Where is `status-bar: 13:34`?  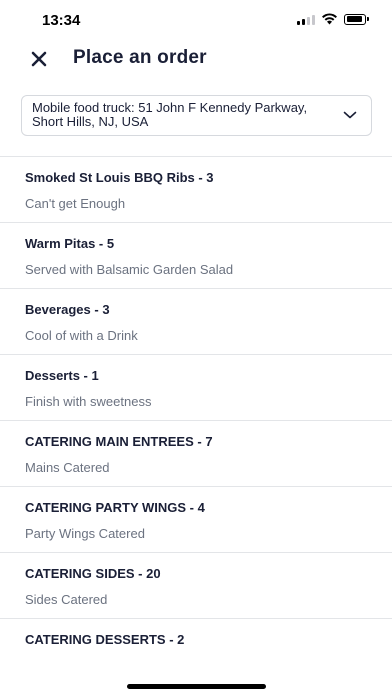
status-bar: 13:34 is located at coordinates (196, 22).